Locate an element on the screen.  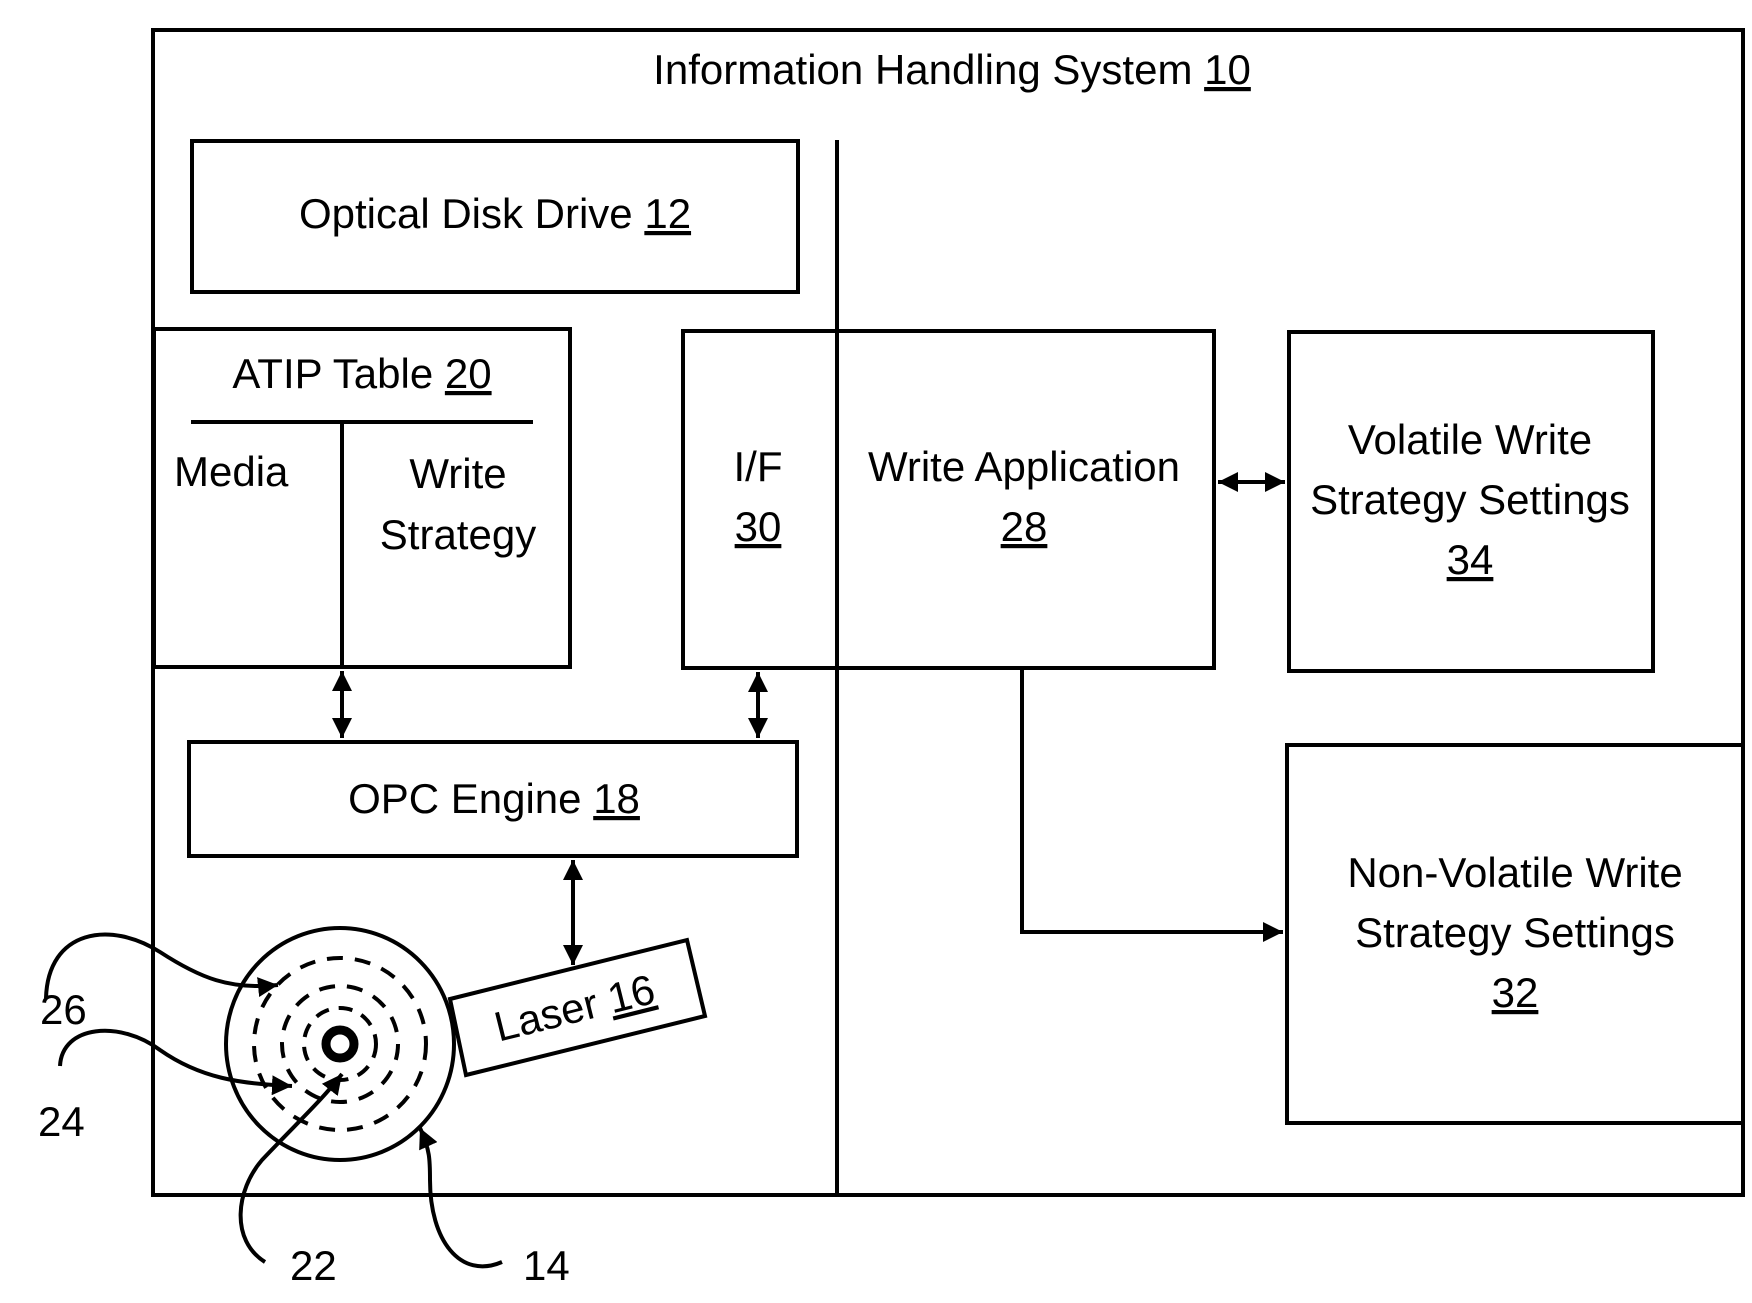
atip-table-title: ATIP Table 20 is located at coordinates (361, 373).